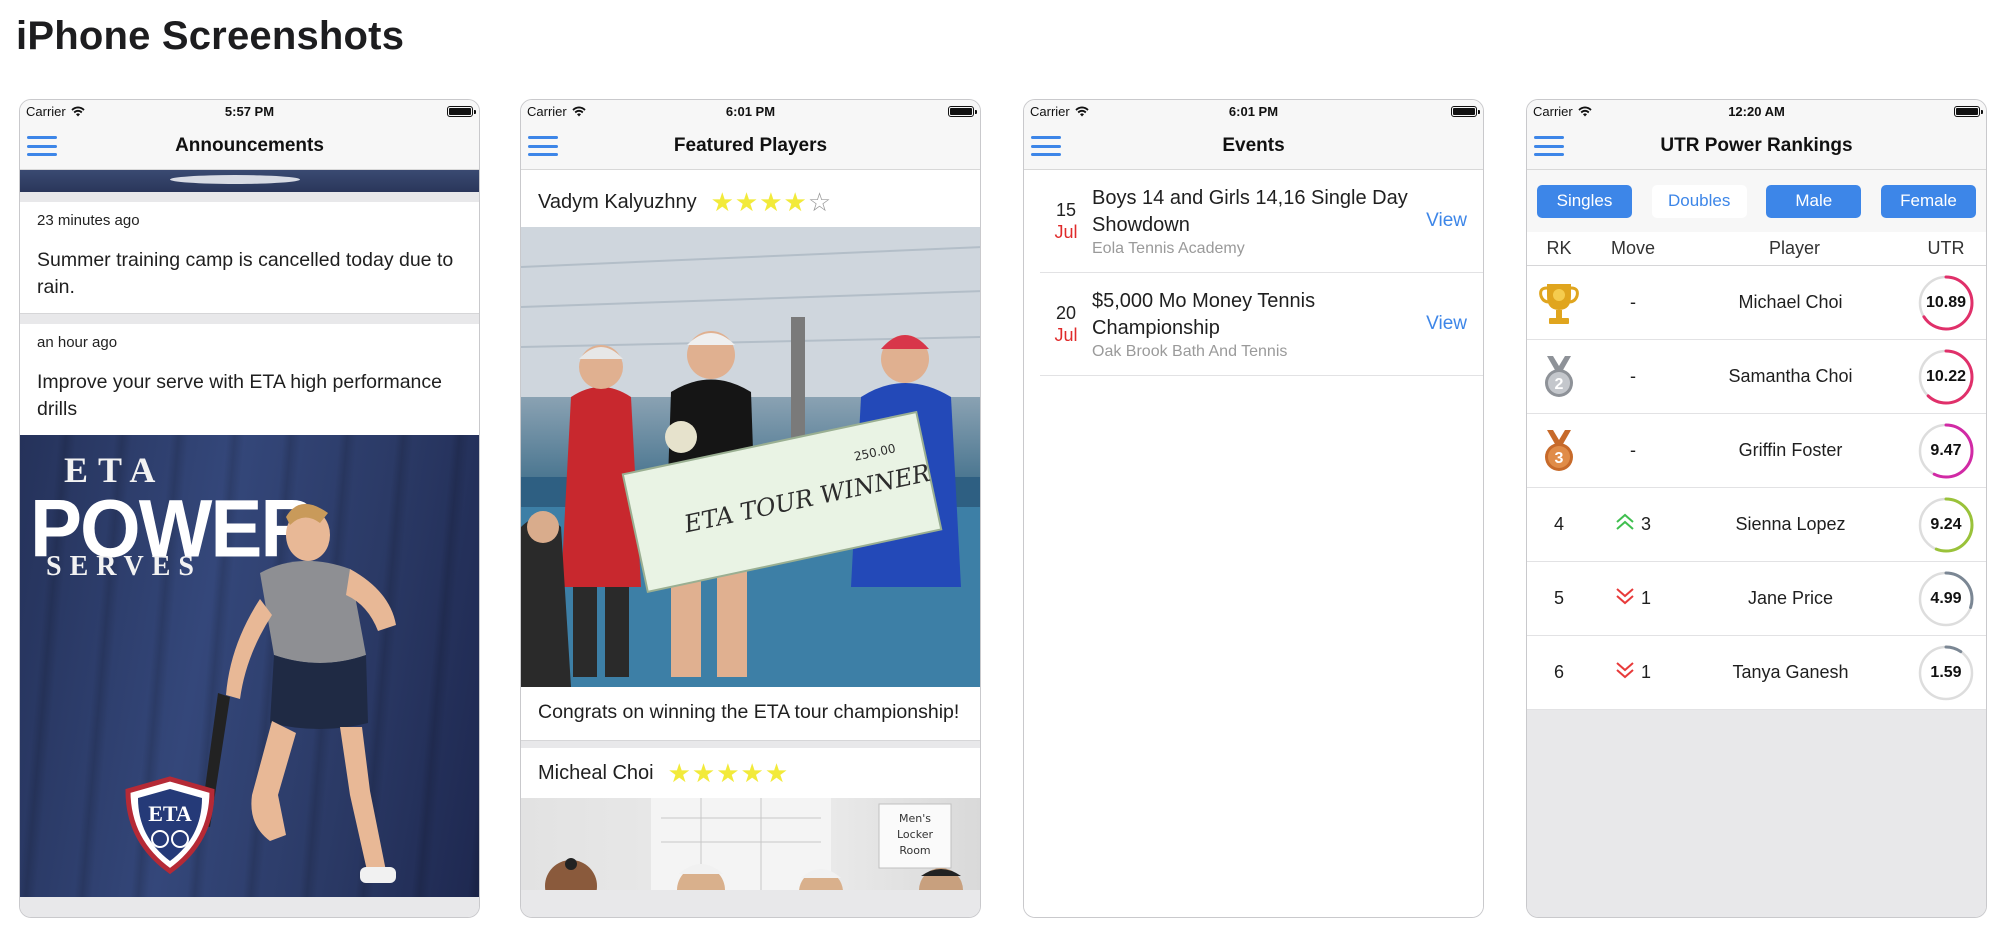  Describe the element at coordinates (249, 145) in the screenshot. I see `nav-title: Announcements` at that location.